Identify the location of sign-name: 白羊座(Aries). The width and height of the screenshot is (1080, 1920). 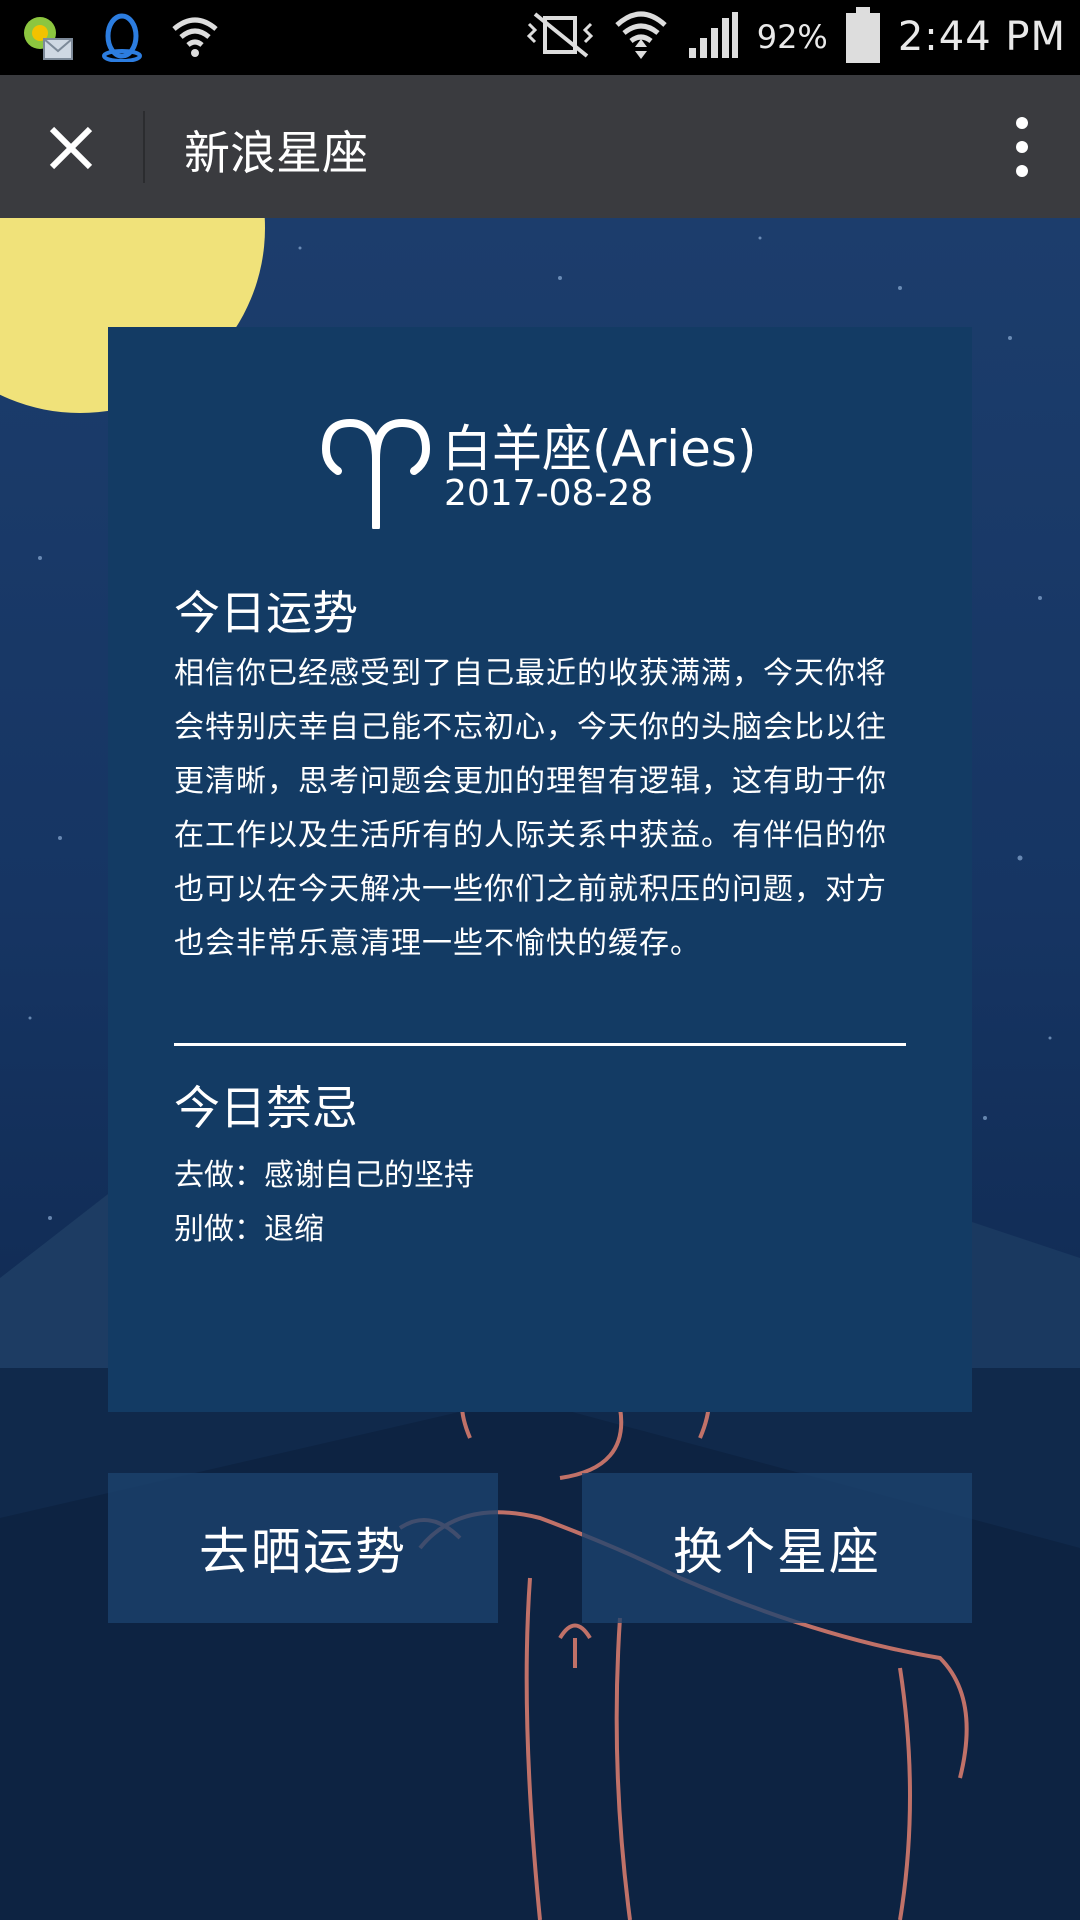
(599, 449).